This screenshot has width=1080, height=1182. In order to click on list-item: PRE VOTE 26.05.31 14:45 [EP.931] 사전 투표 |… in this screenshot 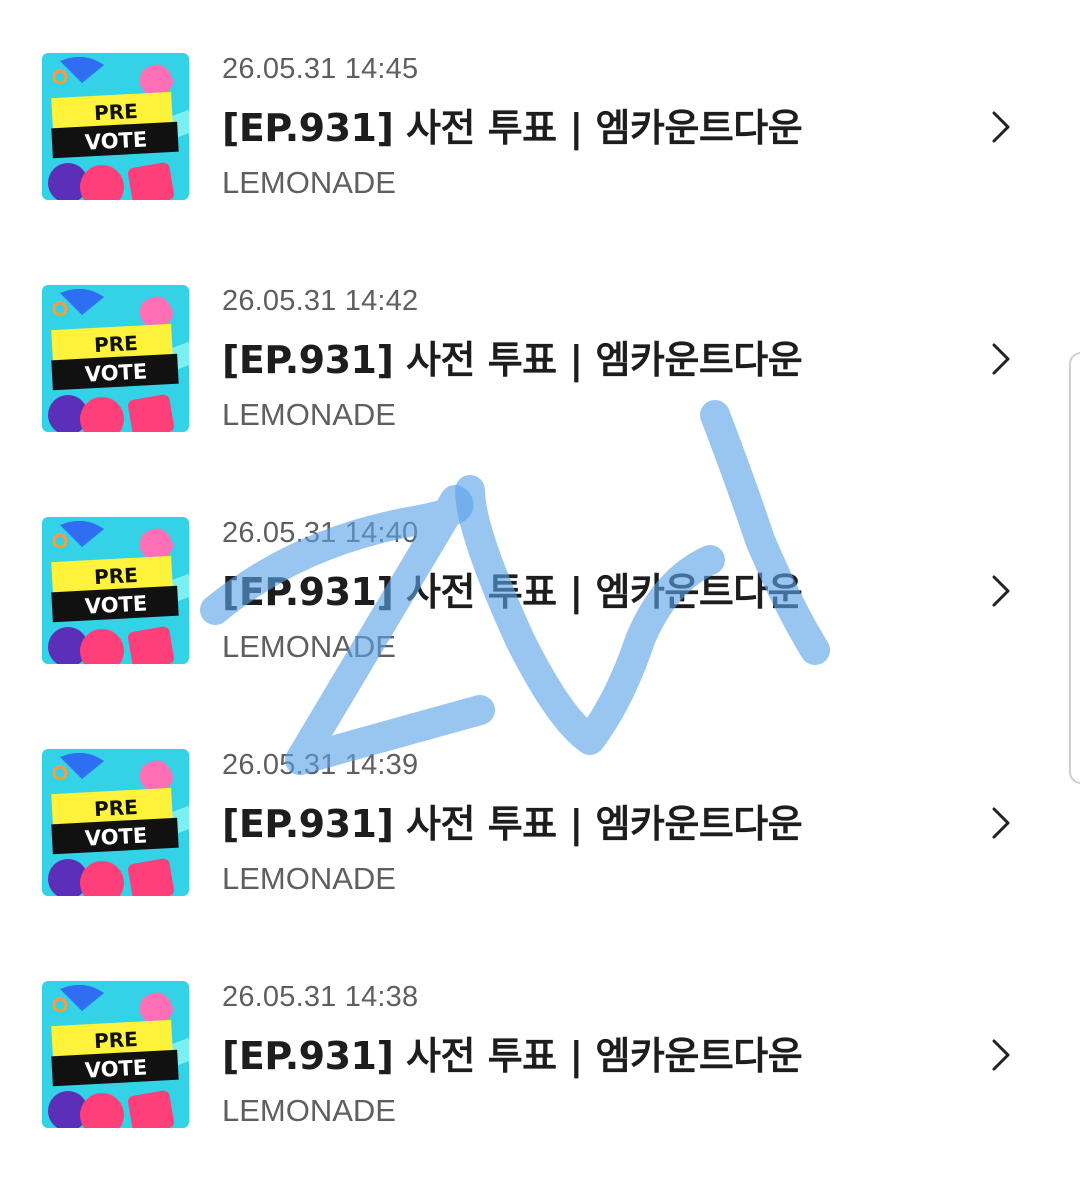, I will do `click(530, 128)`.